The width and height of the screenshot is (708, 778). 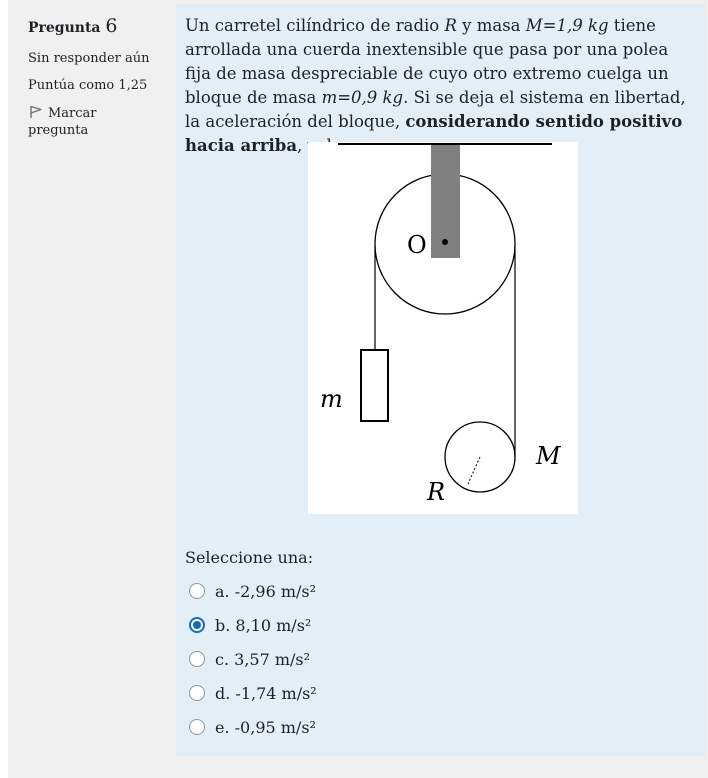 What do you see at coordinates (197, 659) in the screenshot?
I see `answer-radio-c` at bounding box center [197, 659].